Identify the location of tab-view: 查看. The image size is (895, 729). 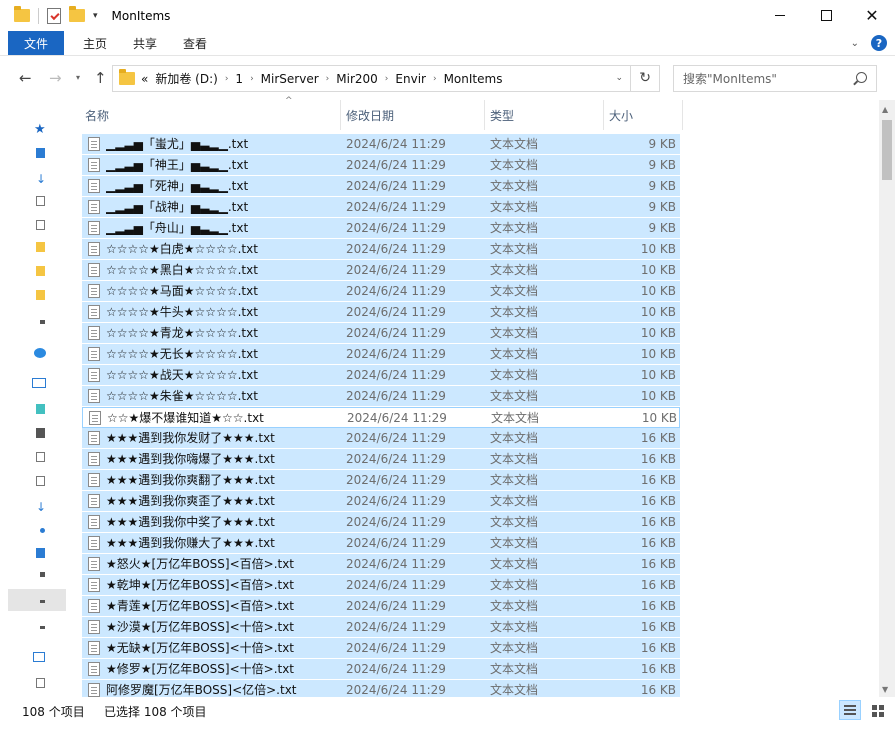
(195, 43).